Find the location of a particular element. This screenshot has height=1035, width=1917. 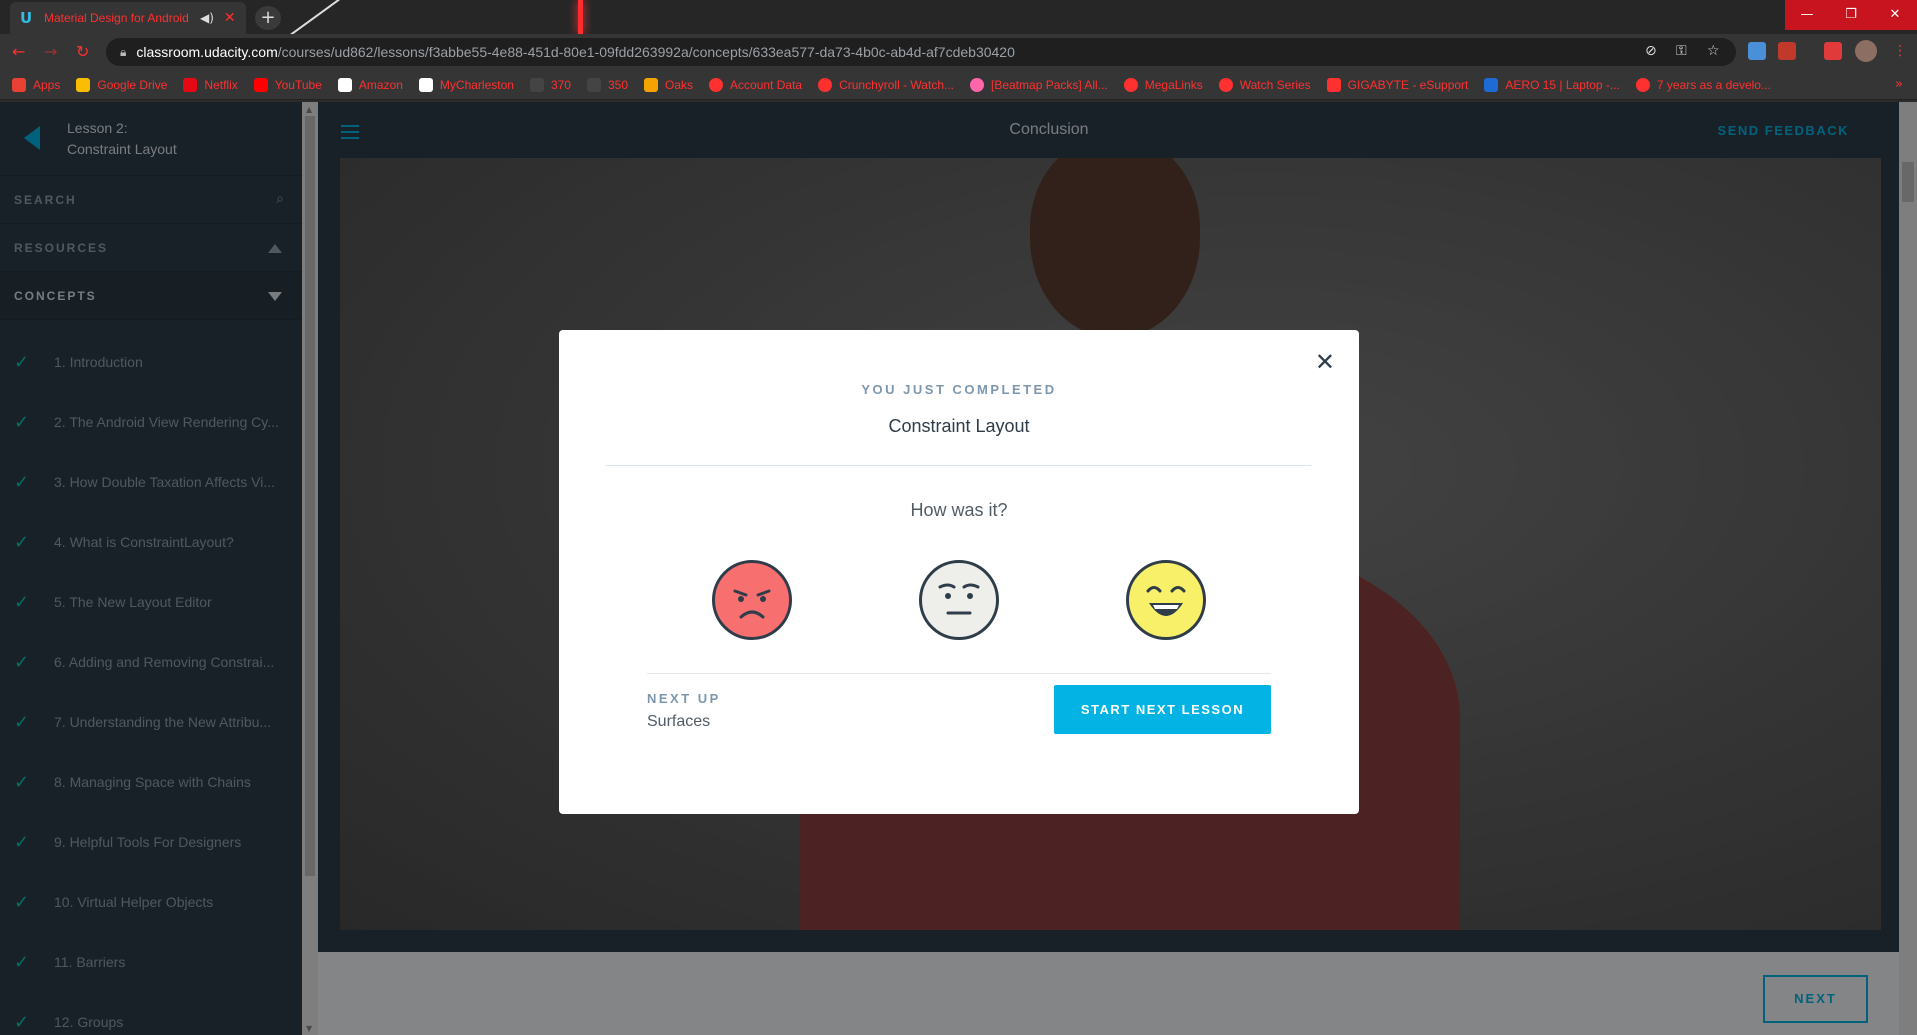

bookmark-item: MyCharleston is located at coordinates (466, 84).